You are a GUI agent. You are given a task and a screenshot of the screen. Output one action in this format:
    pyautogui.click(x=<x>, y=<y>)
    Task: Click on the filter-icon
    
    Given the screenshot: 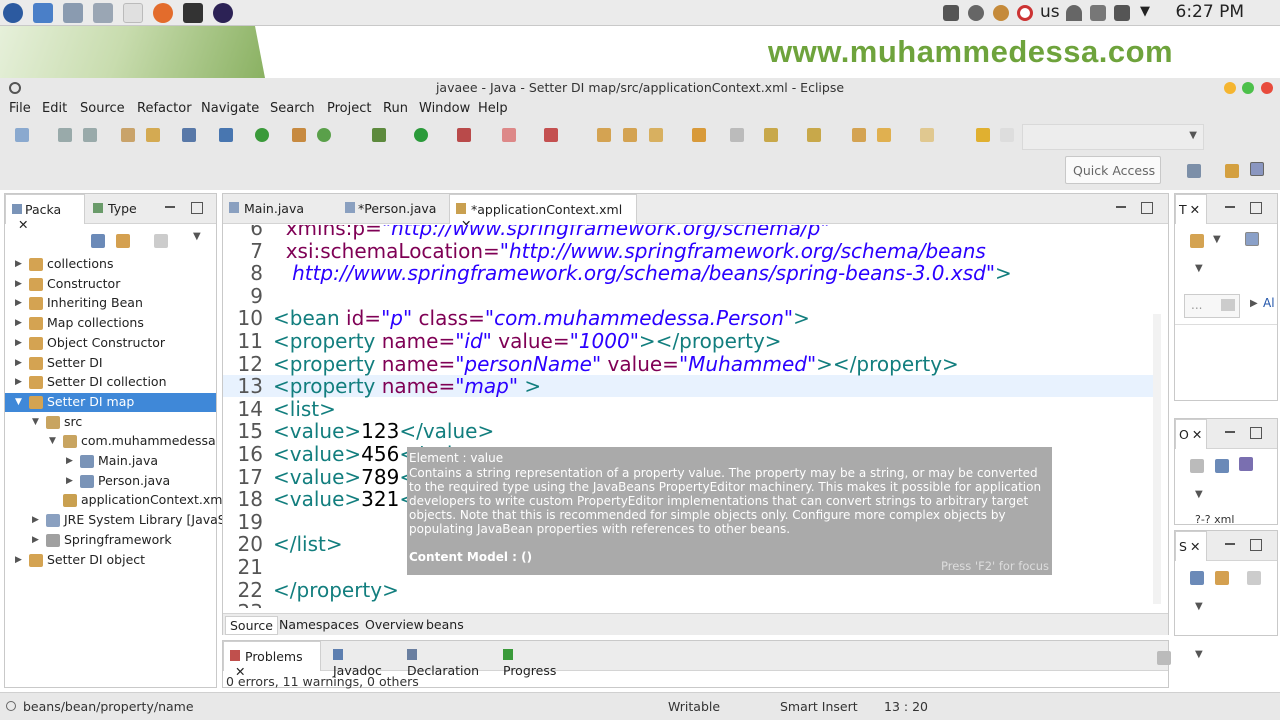 What is the action you would take?
    pyautogui.click(x=1254, y=578)
    